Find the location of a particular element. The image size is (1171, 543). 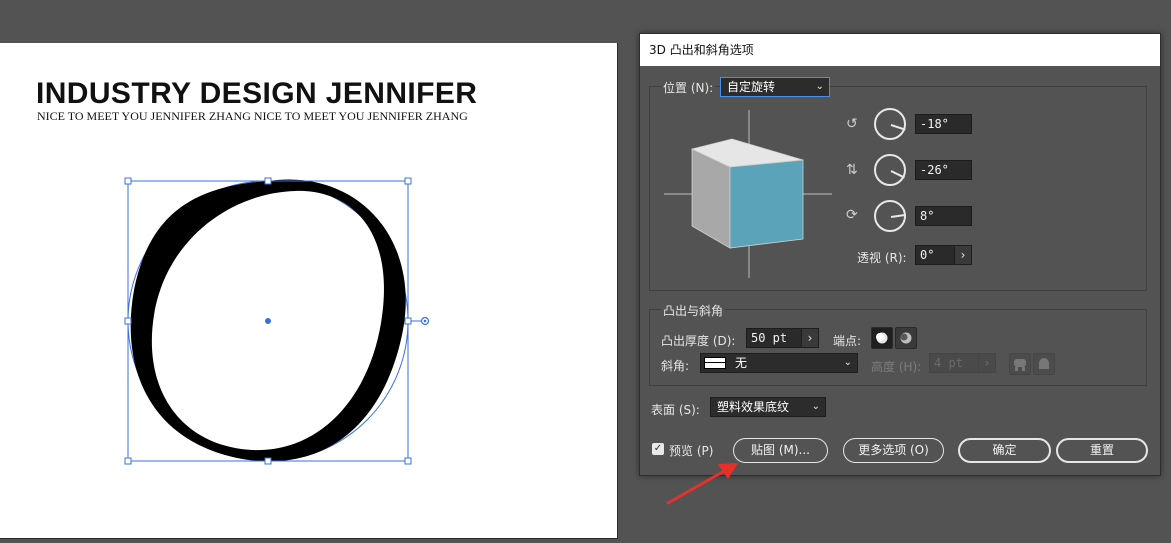

handle-top-right is located at coordinates (408, 181).